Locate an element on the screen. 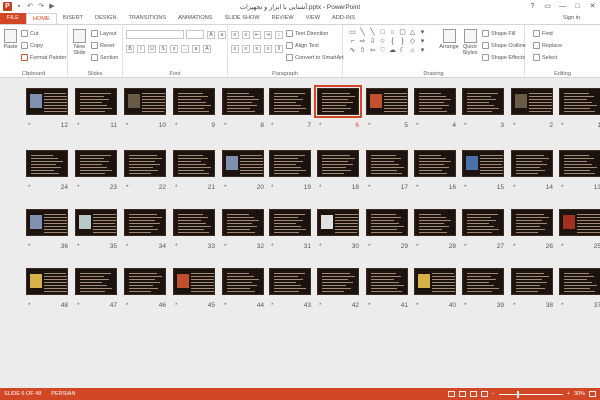  undo-icon: ↶ is located at coordinates (30, 7).